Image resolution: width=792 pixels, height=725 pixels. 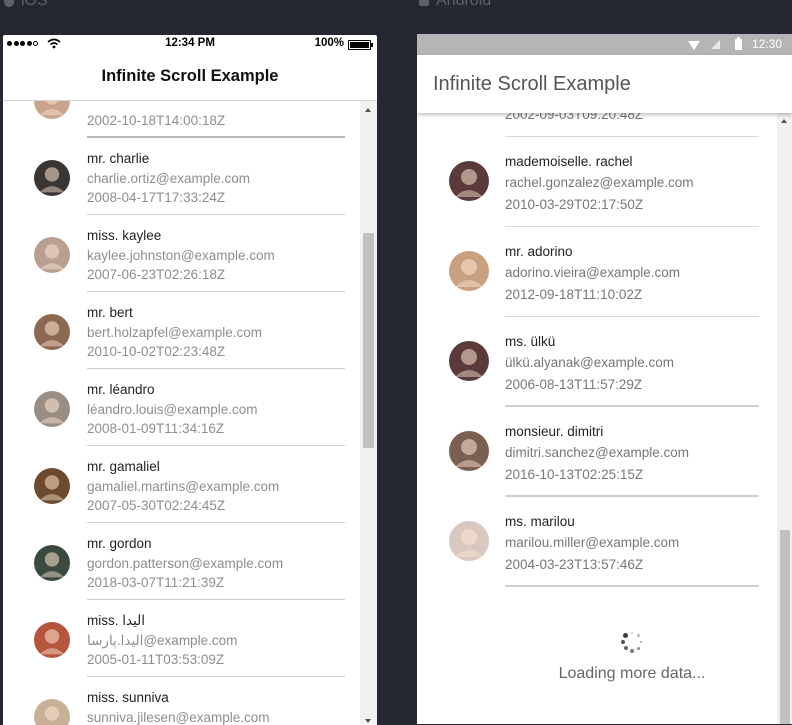 I want to click on apple-icon, so click(x=9, y=4).